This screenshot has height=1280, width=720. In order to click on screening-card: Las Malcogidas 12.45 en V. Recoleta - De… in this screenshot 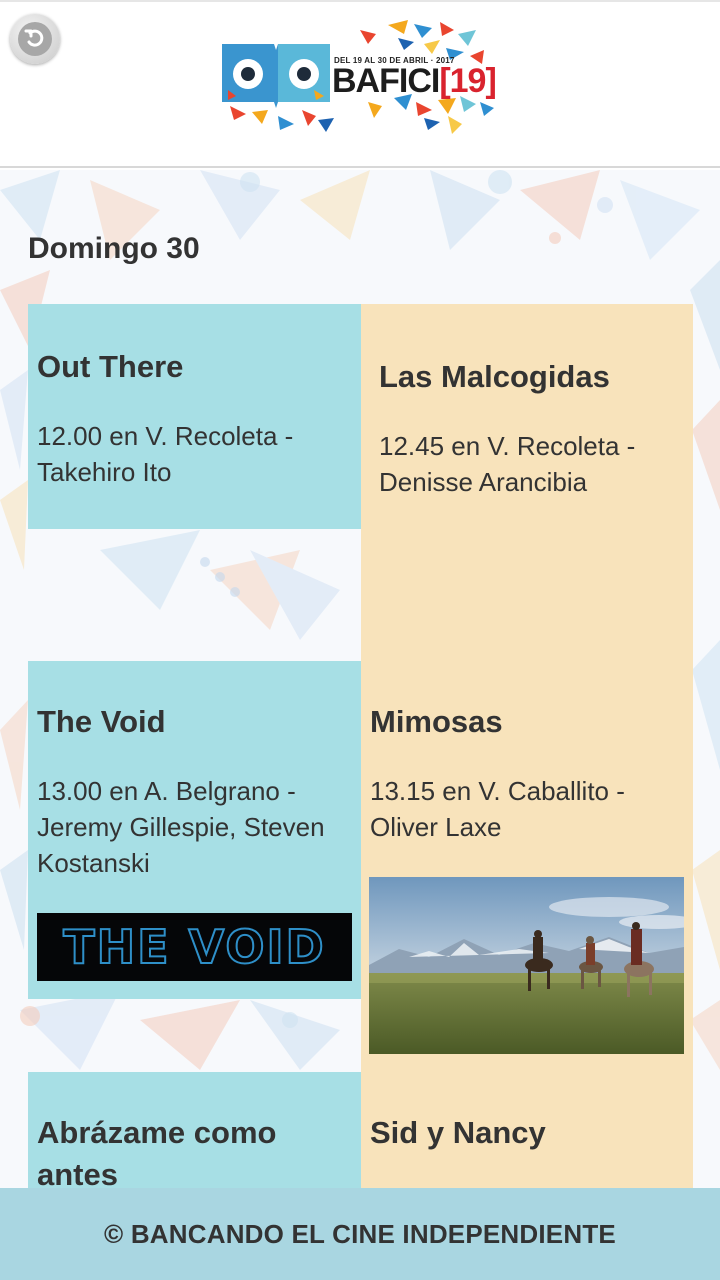, I will do `click(527, 482)`.